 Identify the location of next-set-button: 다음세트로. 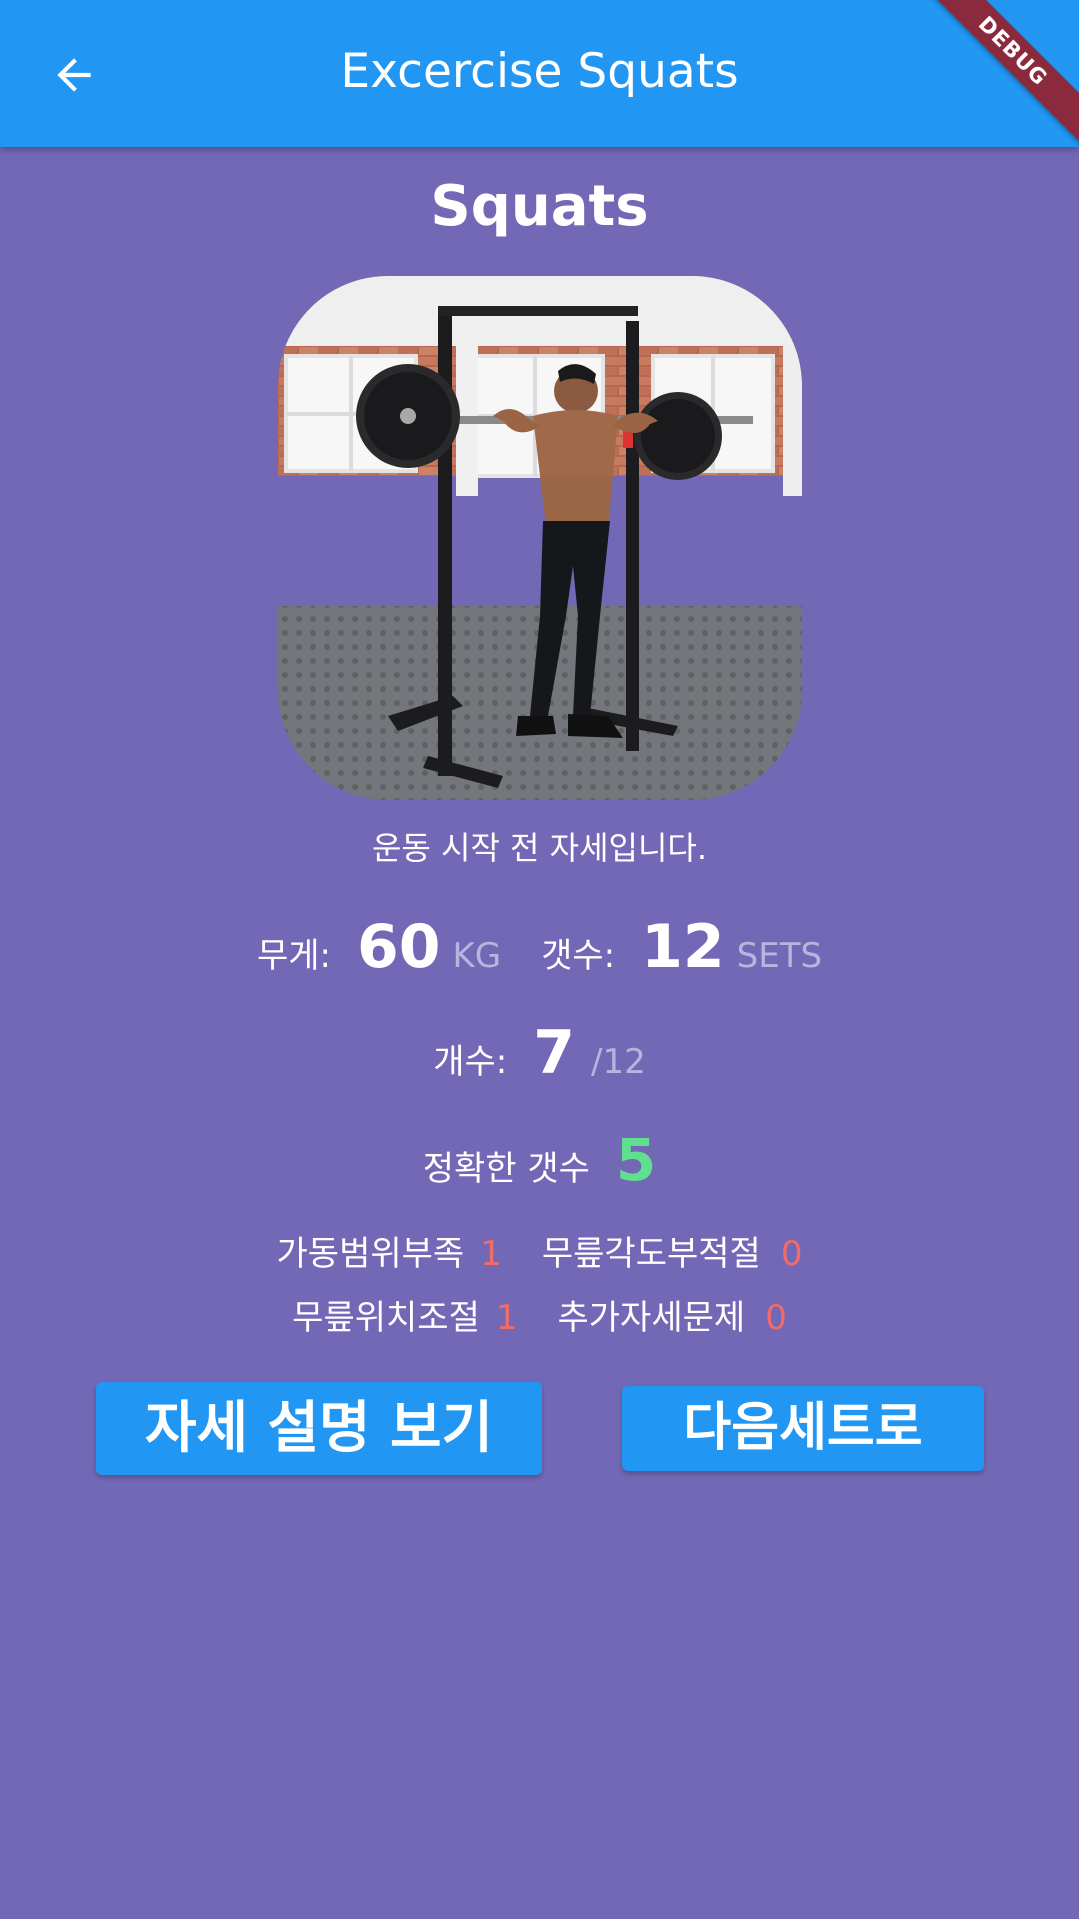
(803, 1428).